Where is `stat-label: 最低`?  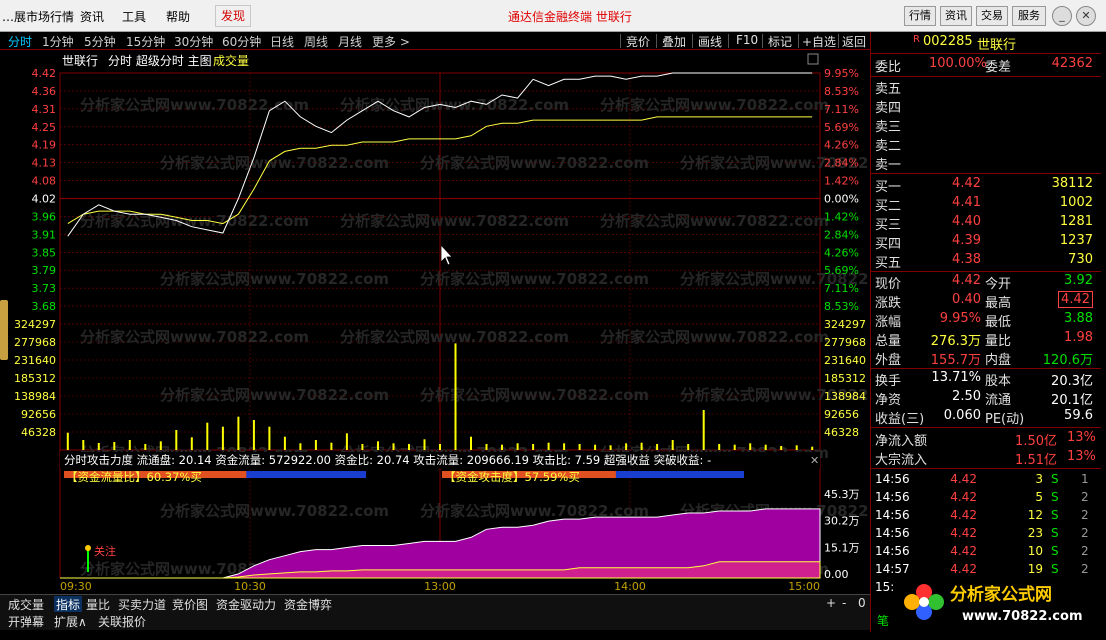
stat-label: 最低 is located at coordinates (998, 322).